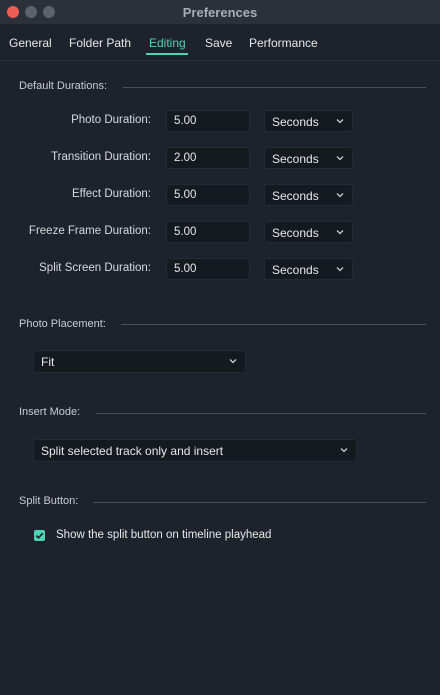  What do you see at coordinates (208, 232) in the screenshot?
I see `freeze-frame-duration-field: 5.00` at bounding box center [208, 232].